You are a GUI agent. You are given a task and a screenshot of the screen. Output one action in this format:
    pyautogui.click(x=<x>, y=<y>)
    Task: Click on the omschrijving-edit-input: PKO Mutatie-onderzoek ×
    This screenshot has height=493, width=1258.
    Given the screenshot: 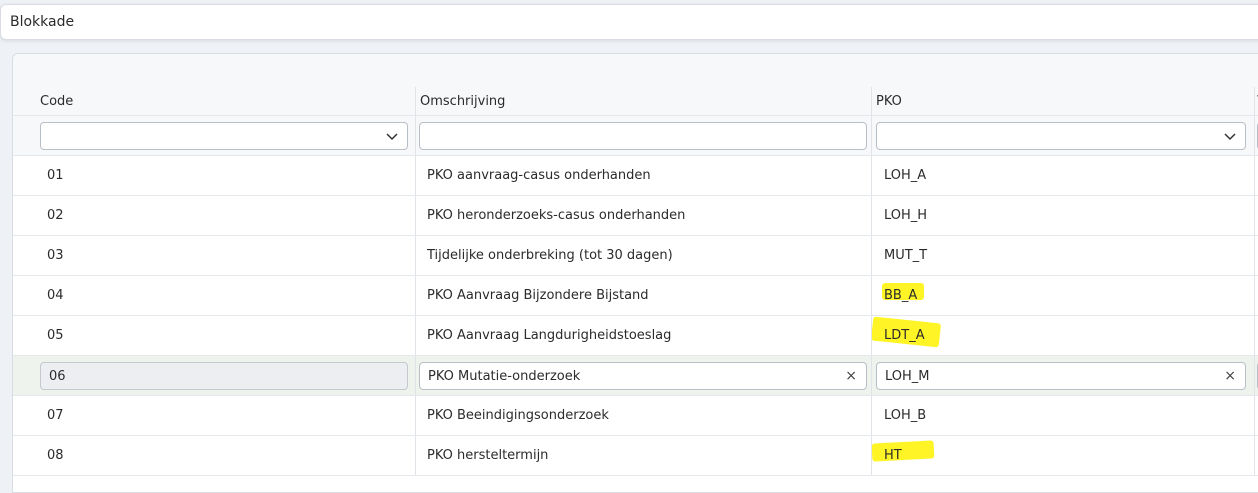 What is the action you would take?
    pyautogui.click(x=643, y=376)
    